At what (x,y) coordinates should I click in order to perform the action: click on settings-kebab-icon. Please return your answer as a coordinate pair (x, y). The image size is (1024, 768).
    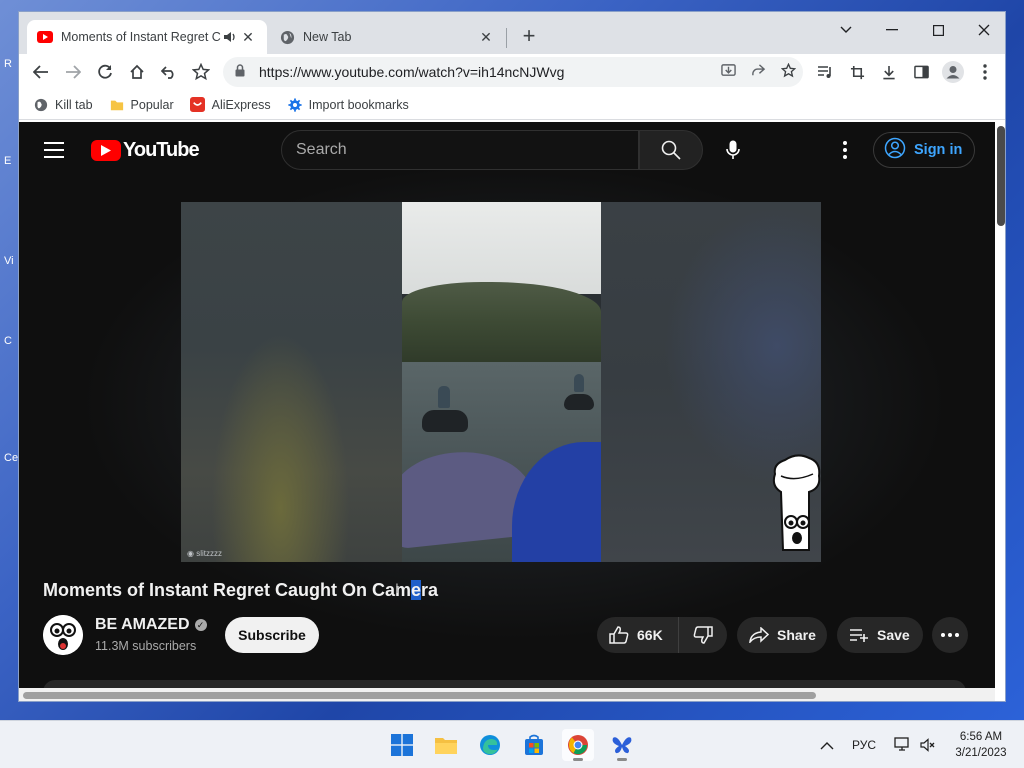
    Looking at the image, I should click on (845, 150).